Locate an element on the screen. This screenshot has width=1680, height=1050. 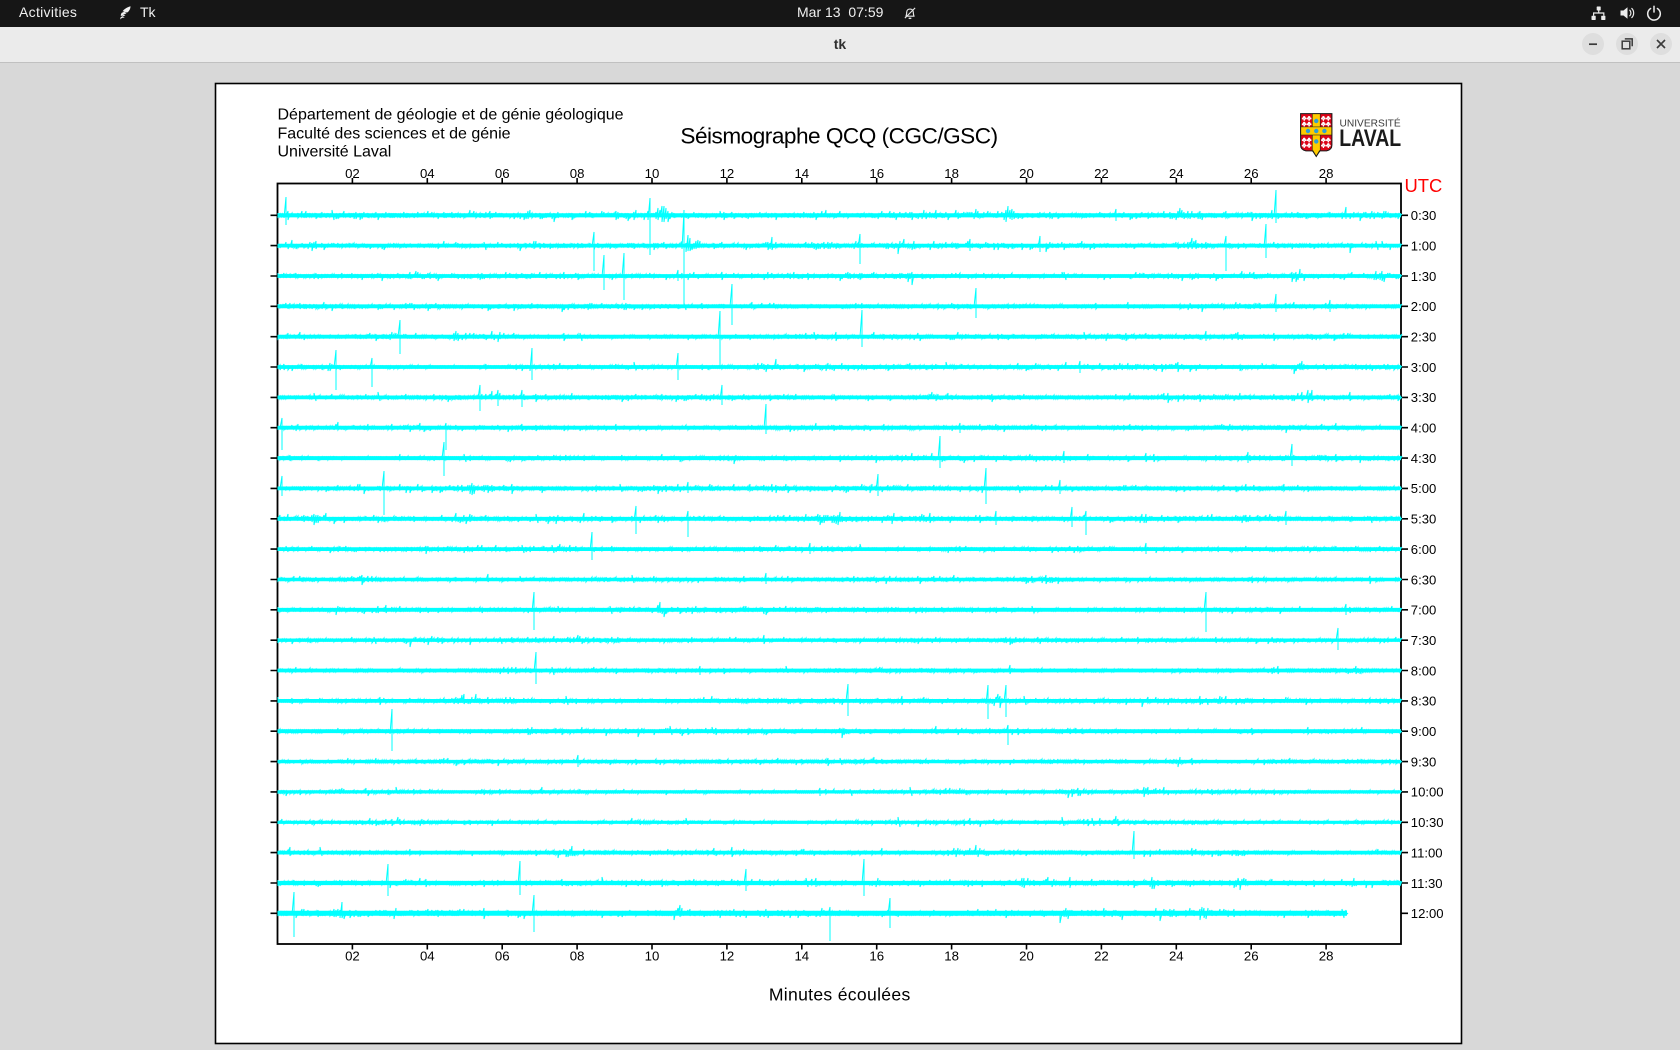
svg-text: Séismographe QCQ (CGC/GSC) is located at coordinates (838, 136).